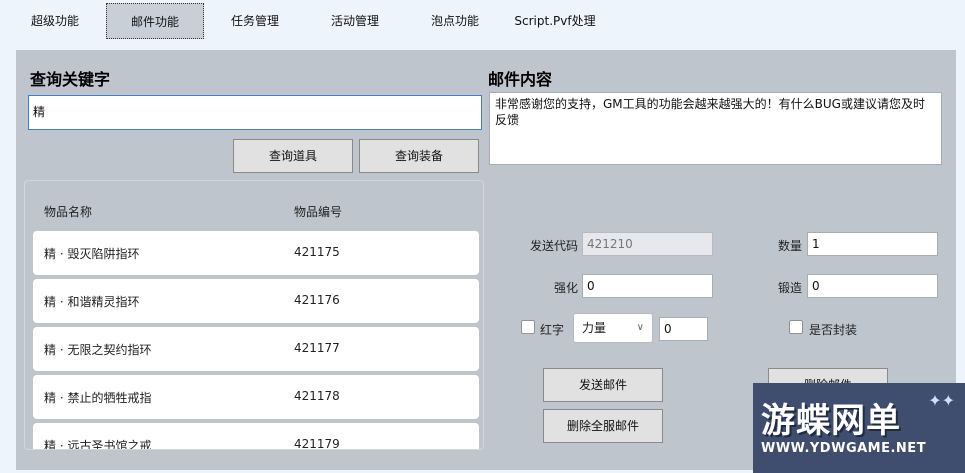  Describe the element at coordinates (844, 448) in the screenshot. I see `watermark-url: WWW.YDWGAME.NET` at that location.